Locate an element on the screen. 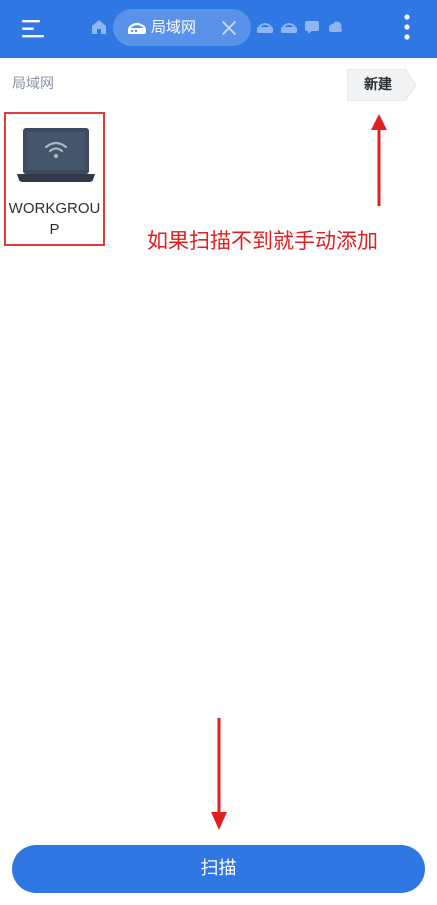 The height and width of the screenshot is (905, 437). router-icon is located at coordinates (265, 27).